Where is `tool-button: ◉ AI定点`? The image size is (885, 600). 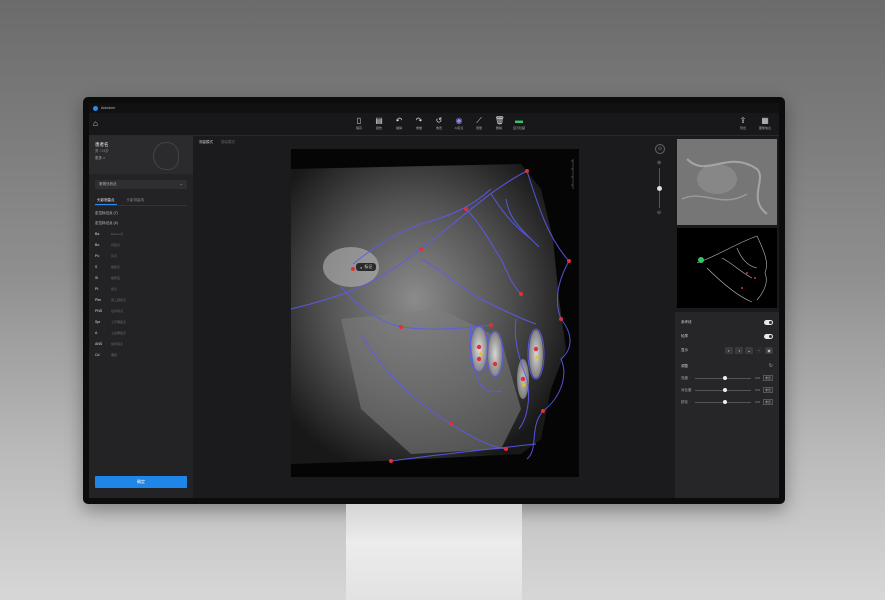 tool-button: ◉ AI定点 is located at coordinates (459, 123).